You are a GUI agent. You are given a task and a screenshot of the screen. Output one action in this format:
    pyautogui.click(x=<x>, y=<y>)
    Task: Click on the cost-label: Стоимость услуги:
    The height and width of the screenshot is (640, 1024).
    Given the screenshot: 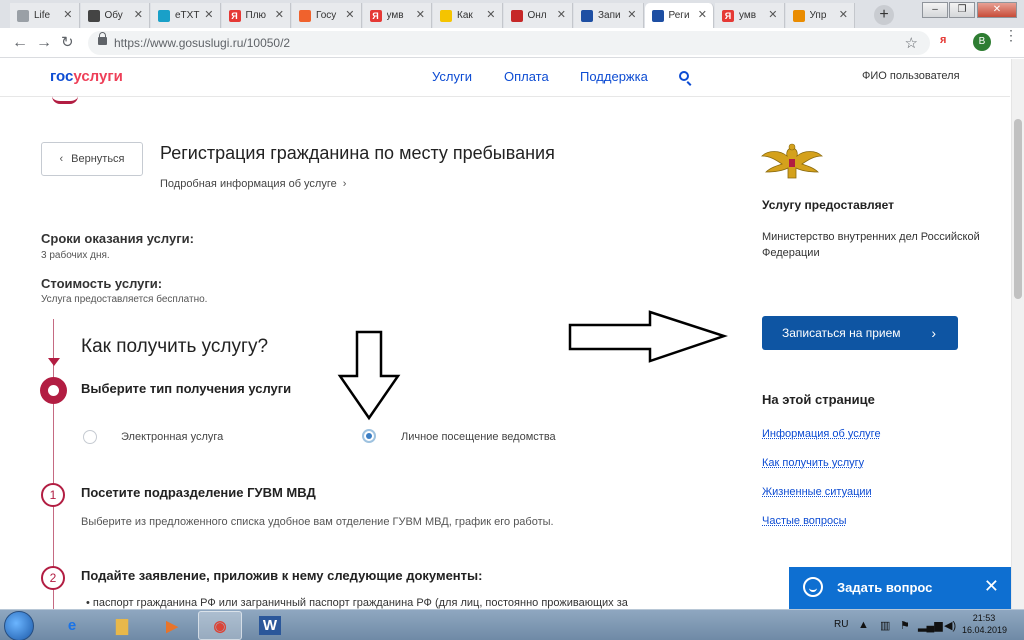 What is the action you would take?
    pyautogui.click(x=102, y=283)
    